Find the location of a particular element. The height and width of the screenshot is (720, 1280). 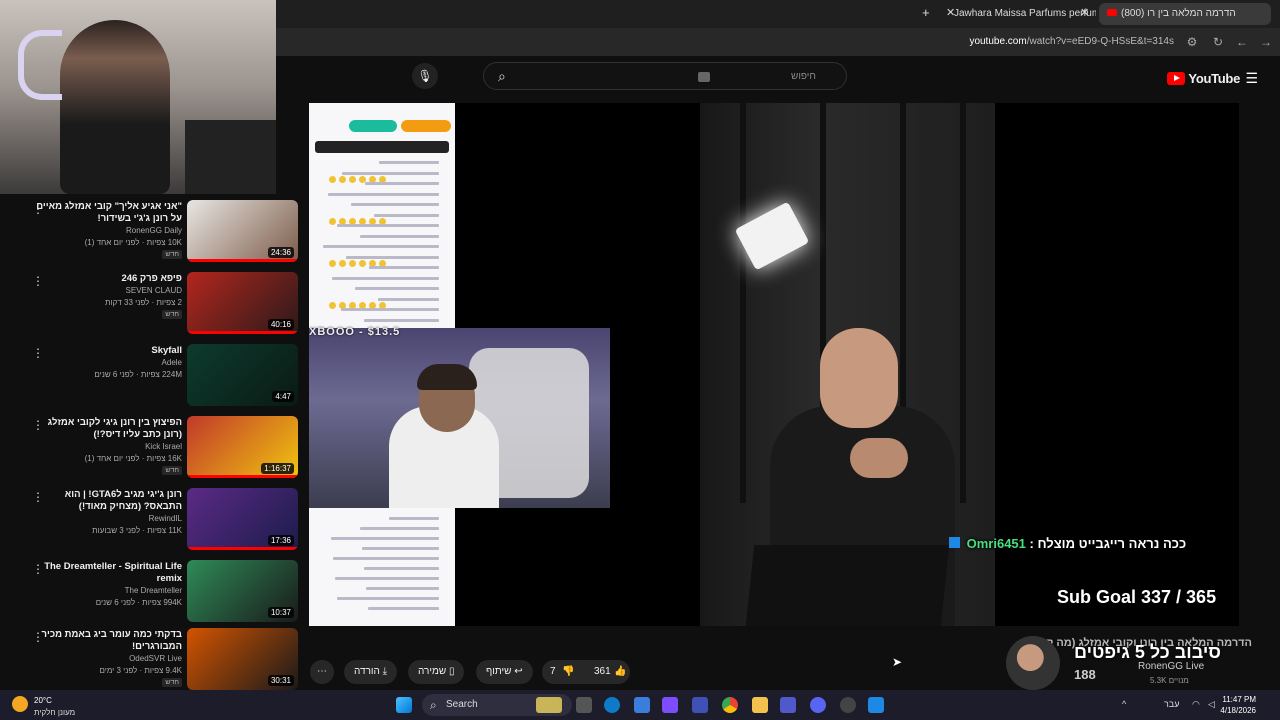

video-title: The Dreamteller - Spiritual Life remix is located at coordinates (107, 573).